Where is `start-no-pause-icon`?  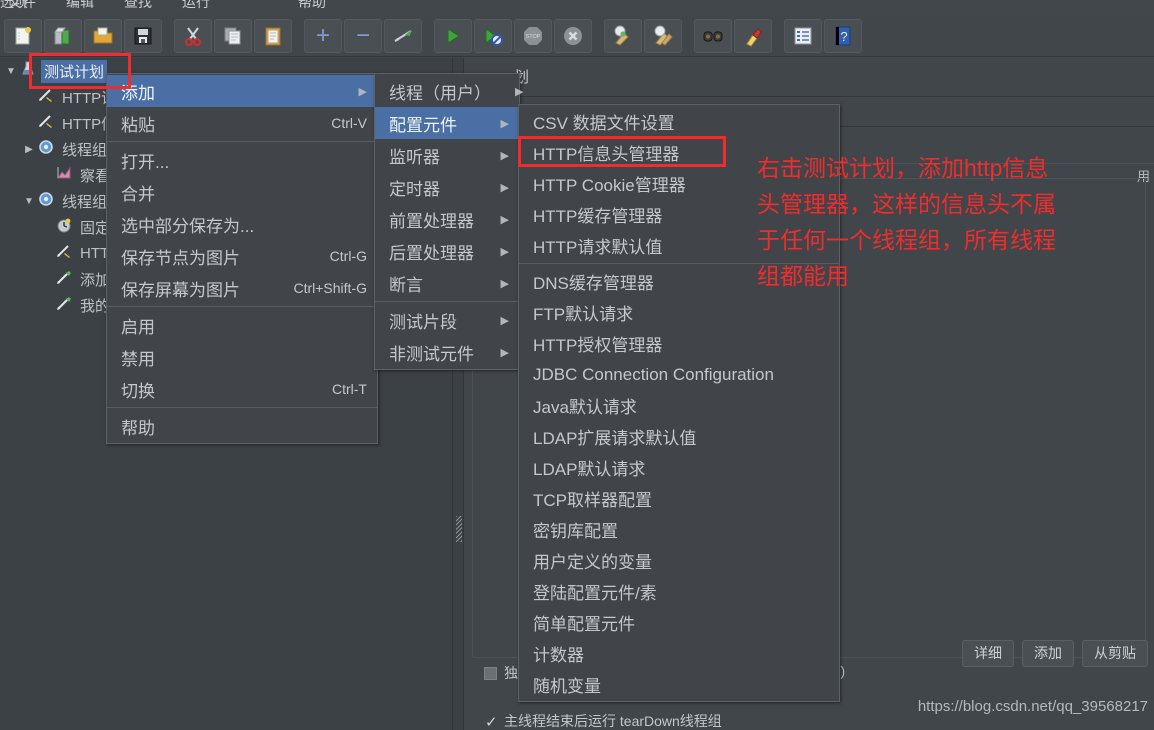 start-no-pause-icon is located at coordinates (493, 35).